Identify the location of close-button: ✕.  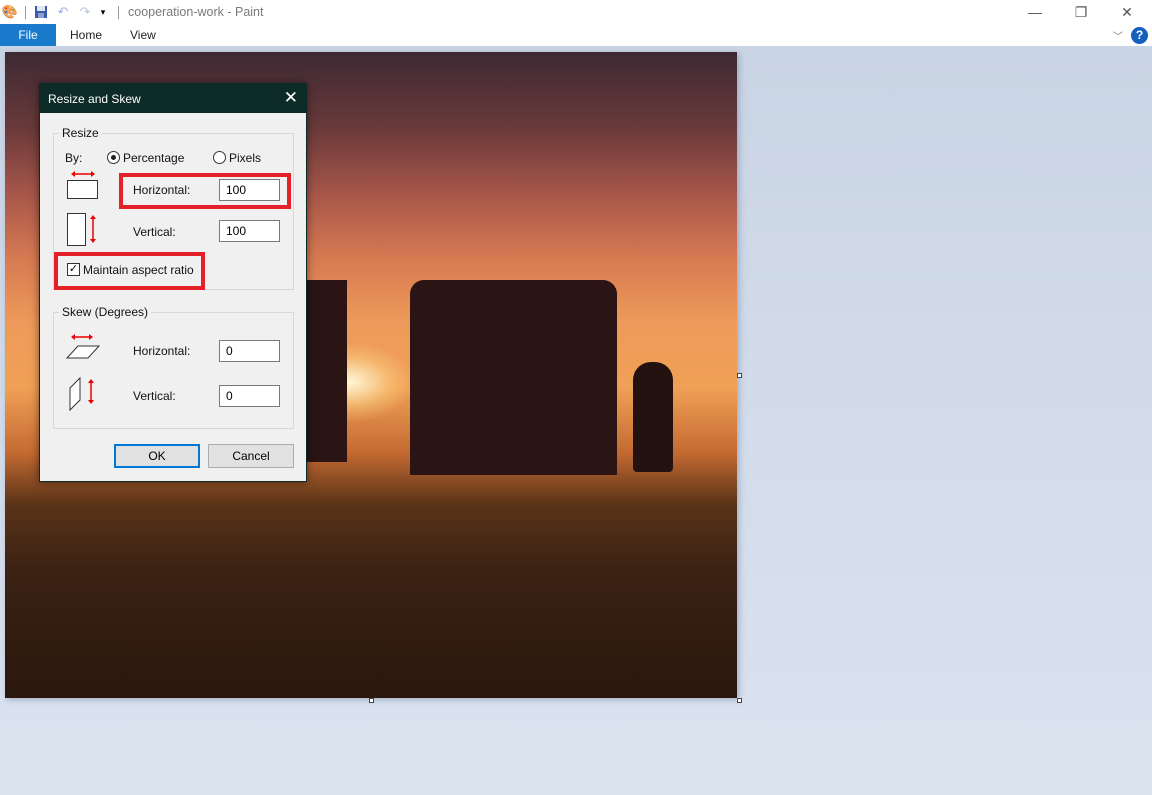
(291, 97).